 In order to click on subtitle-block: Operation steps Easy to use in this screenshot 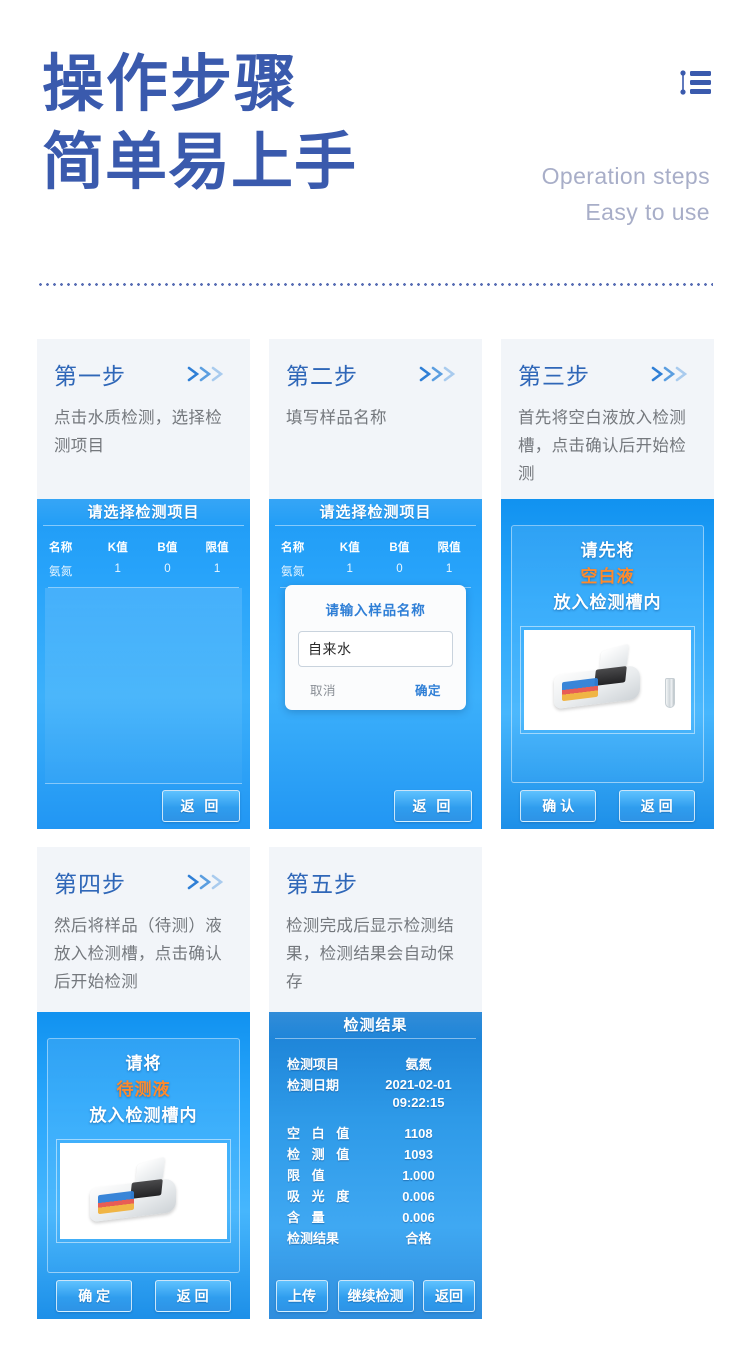, I will do `click(626, 194)`.